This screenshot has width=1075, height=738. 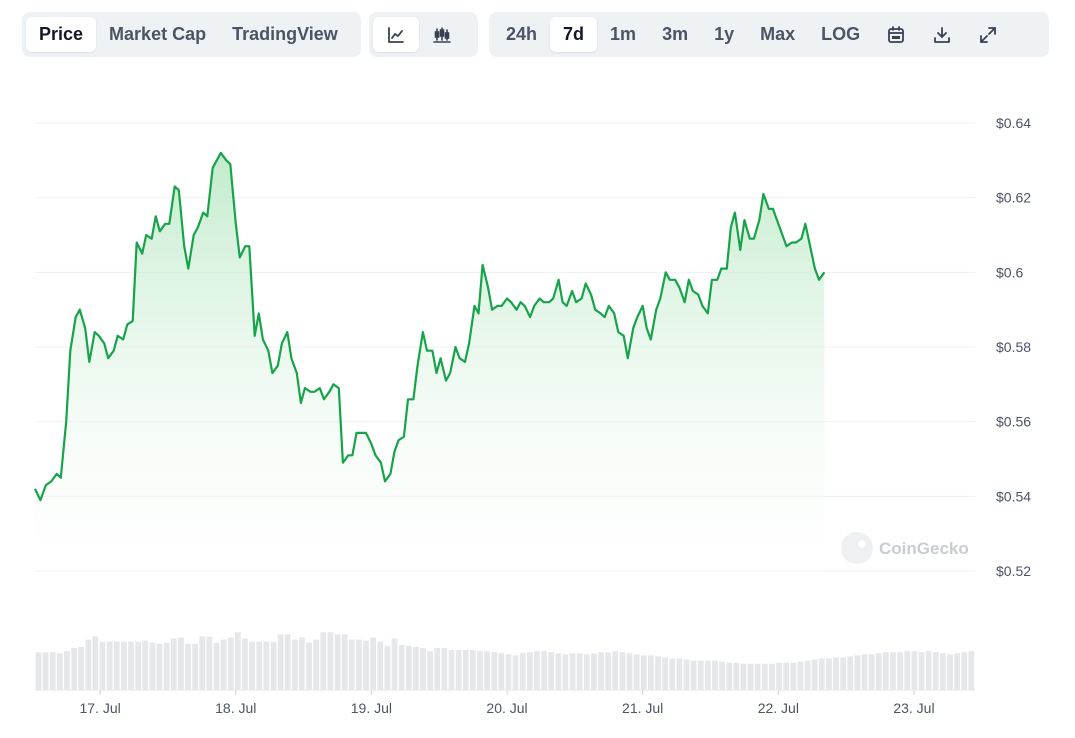 I want to click on y-tick-label: $0.58, so click(x=1013, y=347).